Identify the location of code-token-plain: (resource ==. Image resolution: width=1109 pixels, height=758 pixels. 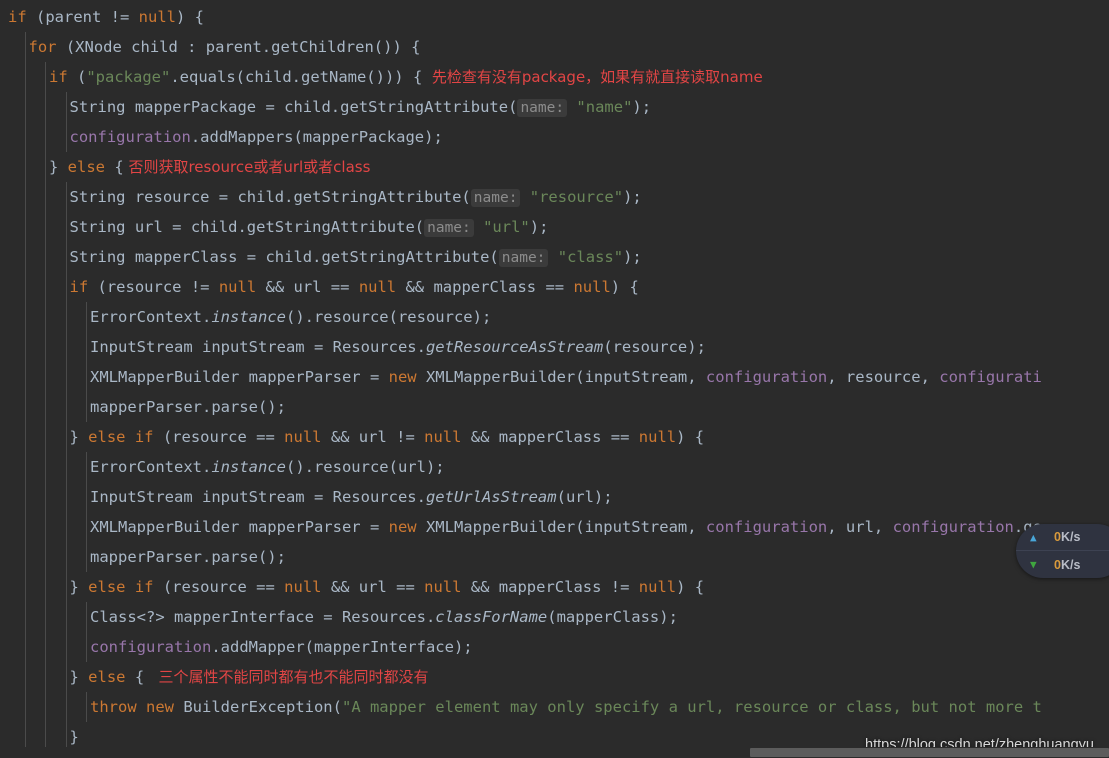
(219, 437).